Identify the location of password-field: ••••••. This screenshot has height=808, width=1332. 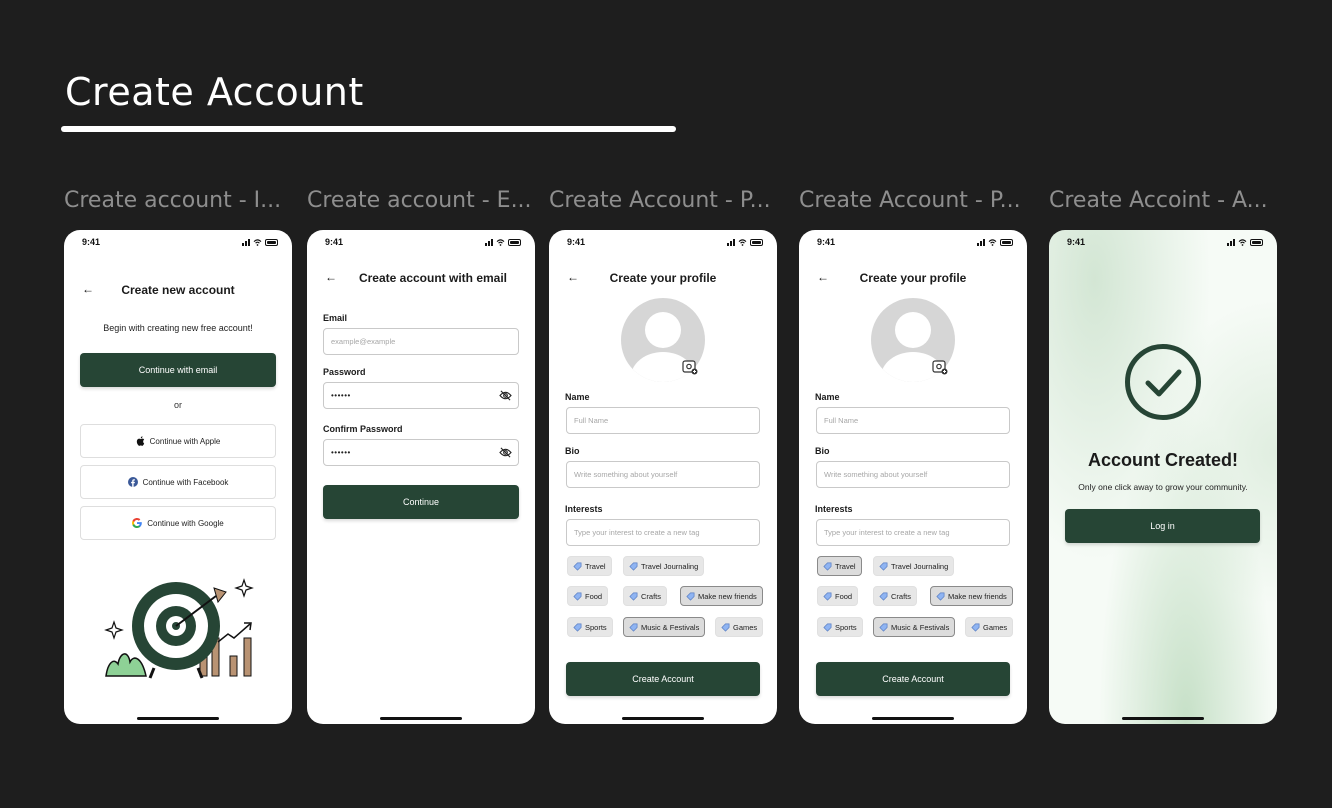
(421, 395).